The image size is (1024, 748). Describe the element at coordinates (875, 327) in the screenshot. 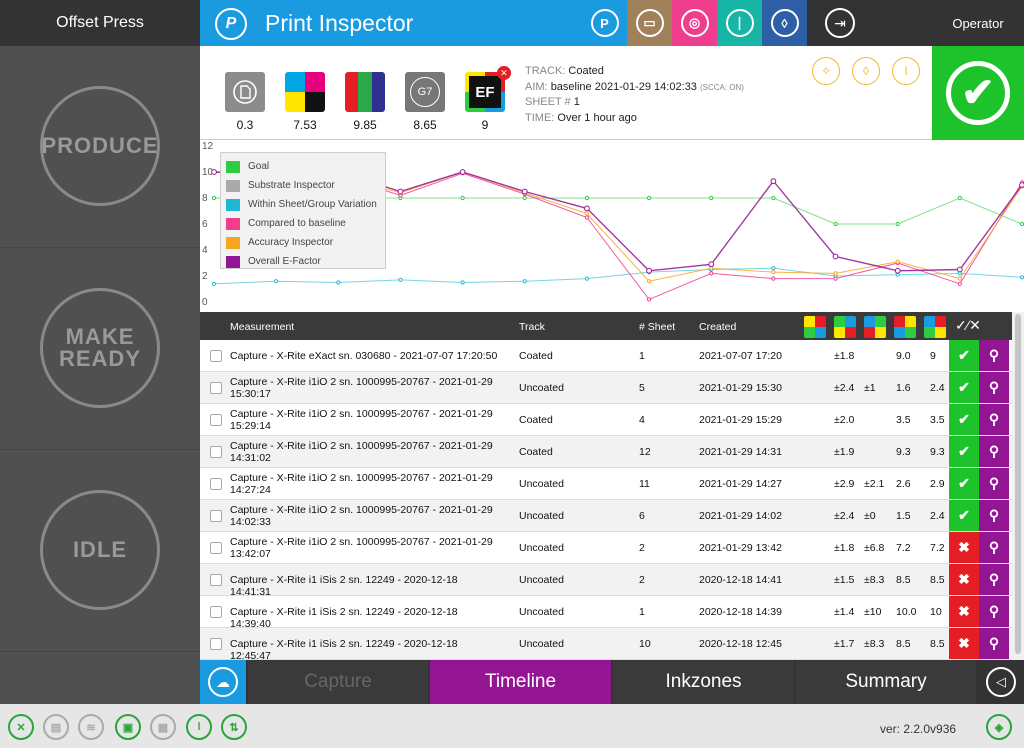

I see `col-dots-icon` at that location.